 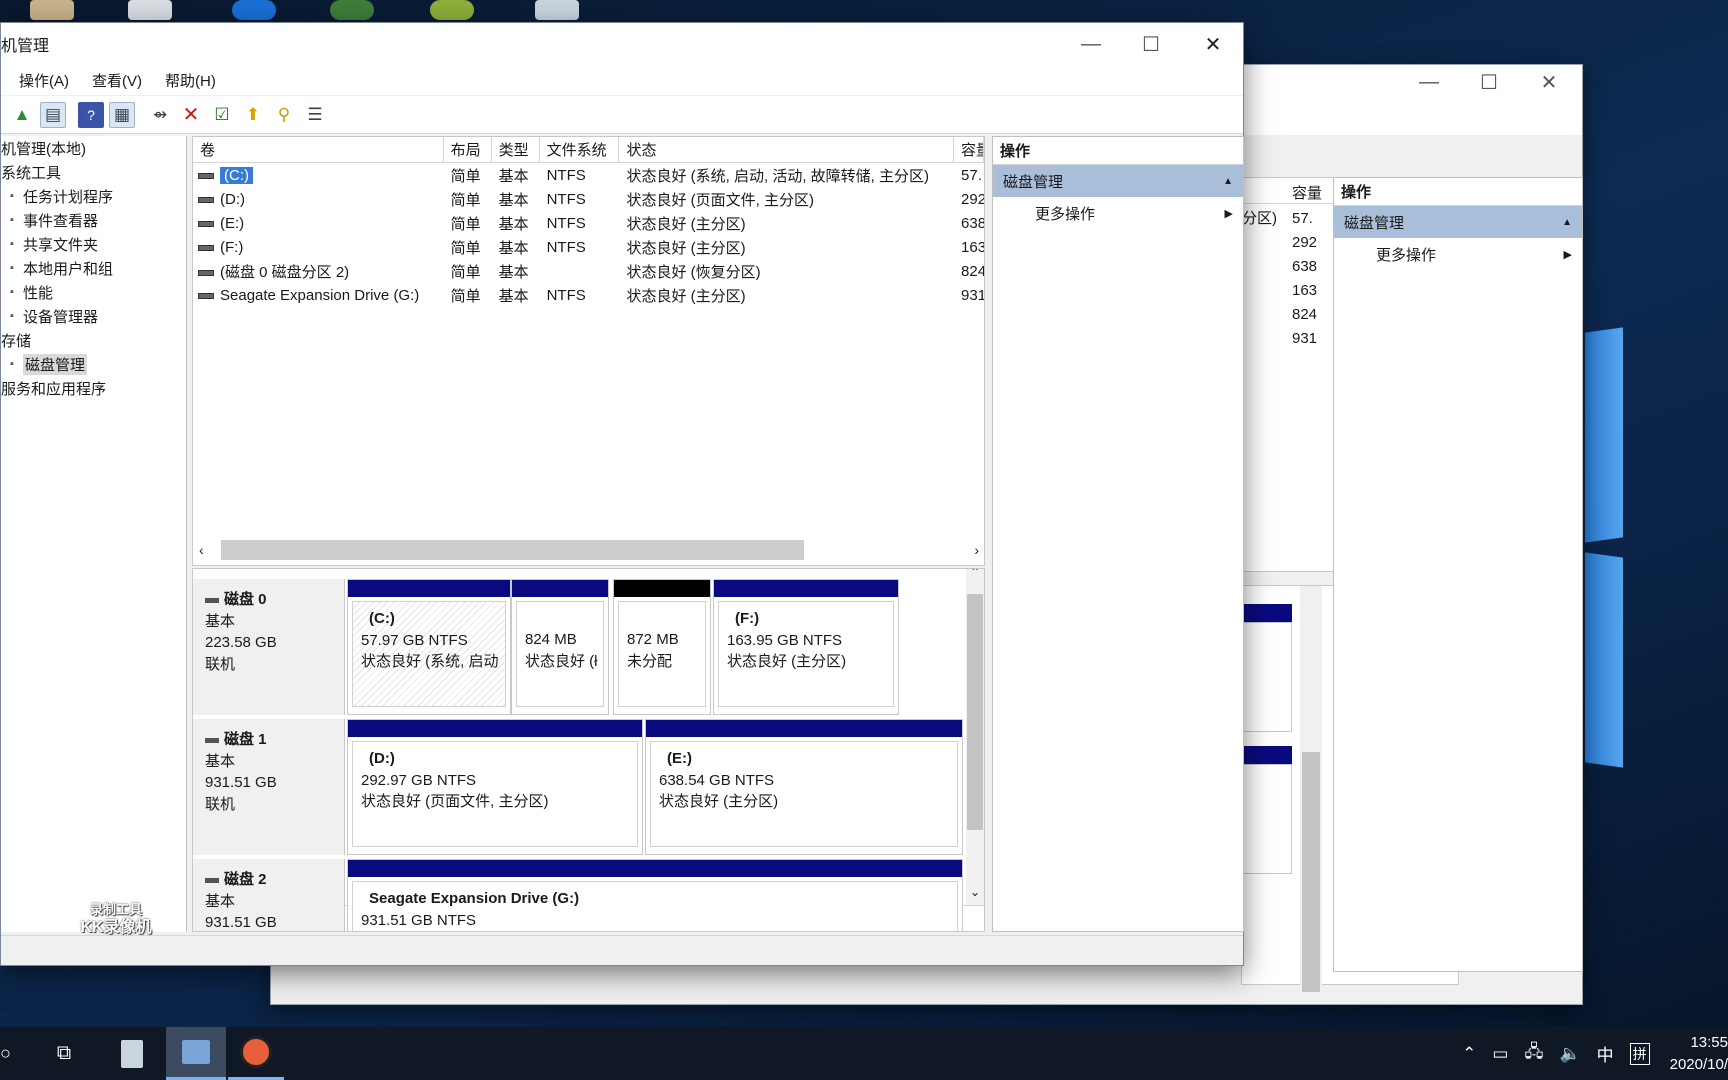 I want to click on volume-row: (D:) 简单 基本 NTFS 状态良好 (页面文件, 主分区) 292, so click(x=588, y=199).